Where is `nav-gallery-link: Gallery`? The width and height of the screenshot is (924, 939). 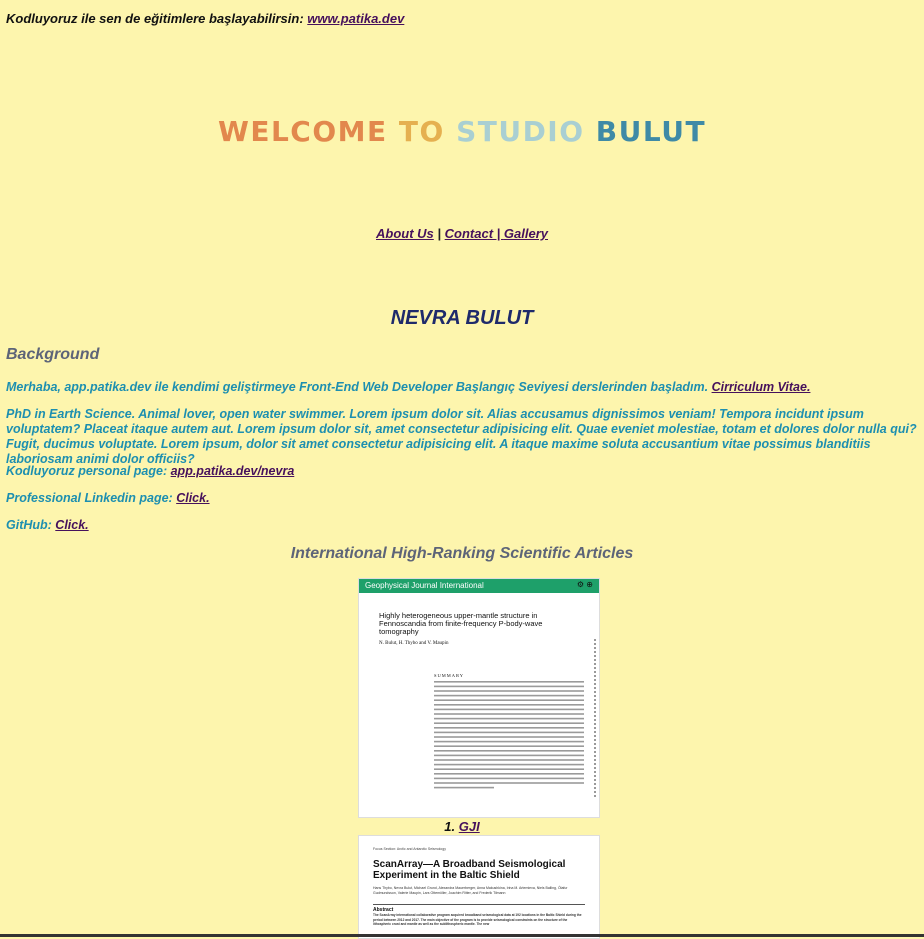
nav-gallery-link: Gallery is located at coordinates (526, 233).